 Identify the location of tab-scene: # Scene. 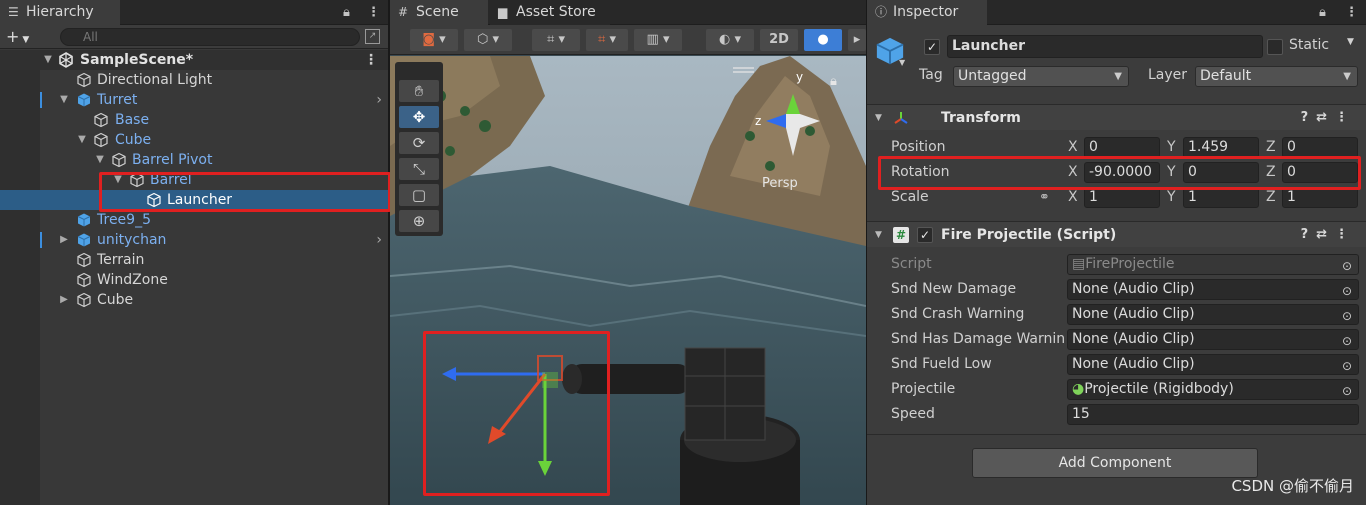
(439, 12).